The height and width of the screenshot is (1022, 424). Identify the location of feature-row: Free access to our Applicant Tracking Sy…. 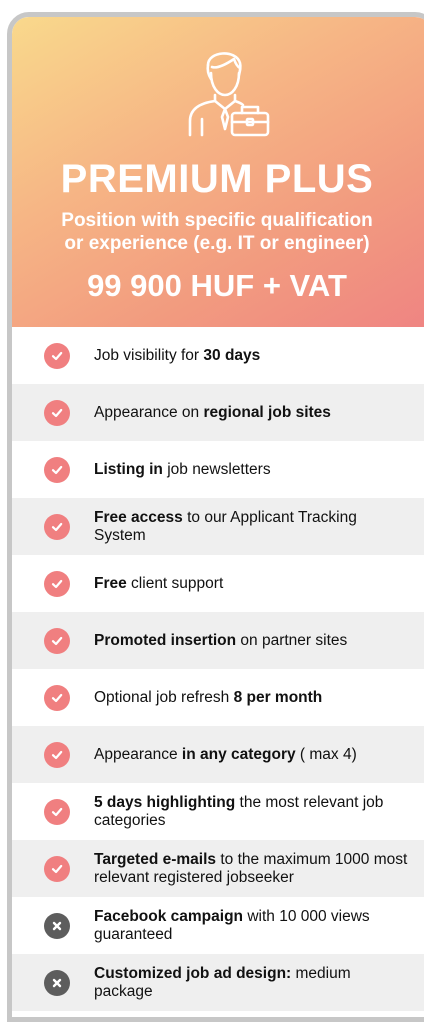
(218, 526).